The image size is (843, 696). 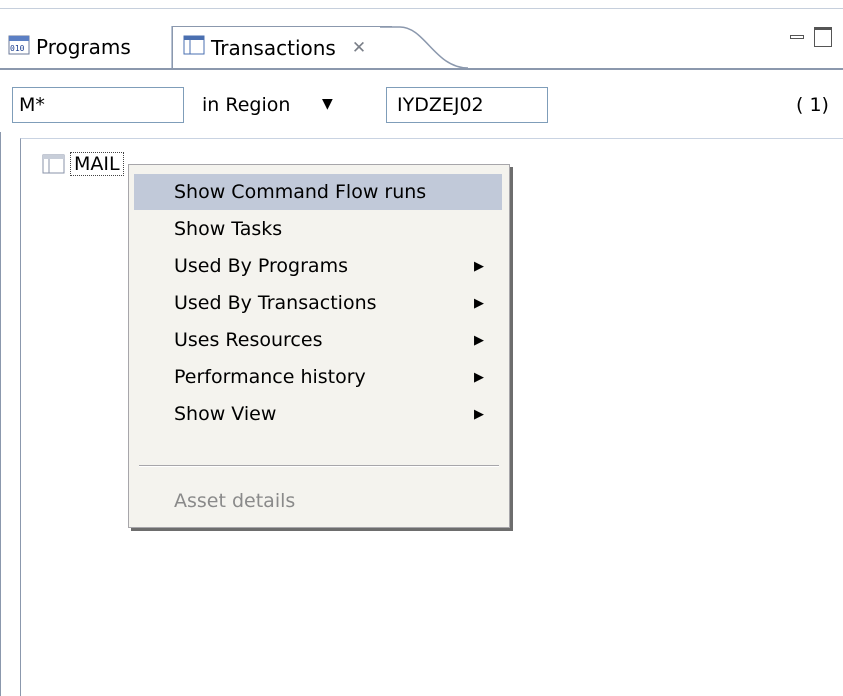 What do you see at coordinates (812, 105) in the screenshot?
I see `result-count: ( 1)` at bounding box center [812, 105].